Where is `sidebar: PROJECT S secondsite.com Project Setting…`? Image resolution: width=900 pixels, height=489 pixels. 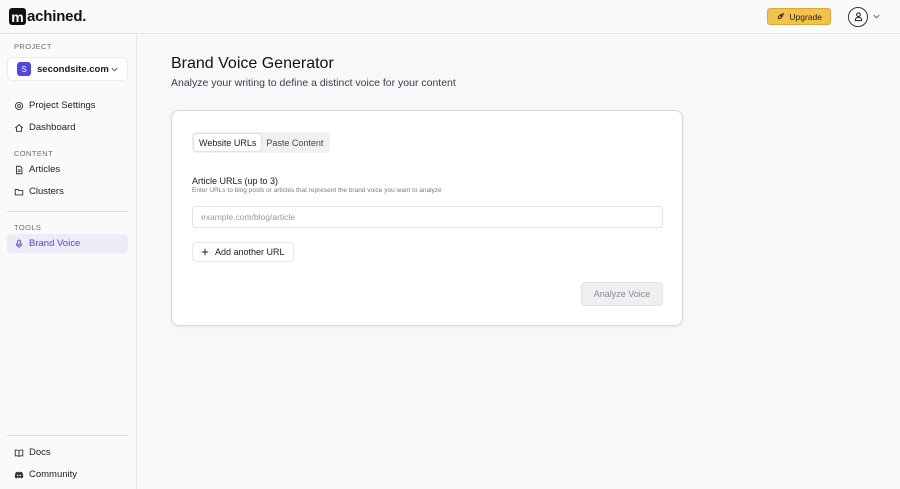 sidebar: PROJECT S secondsite.com Project Setting… is located at coordinates (68, 261).